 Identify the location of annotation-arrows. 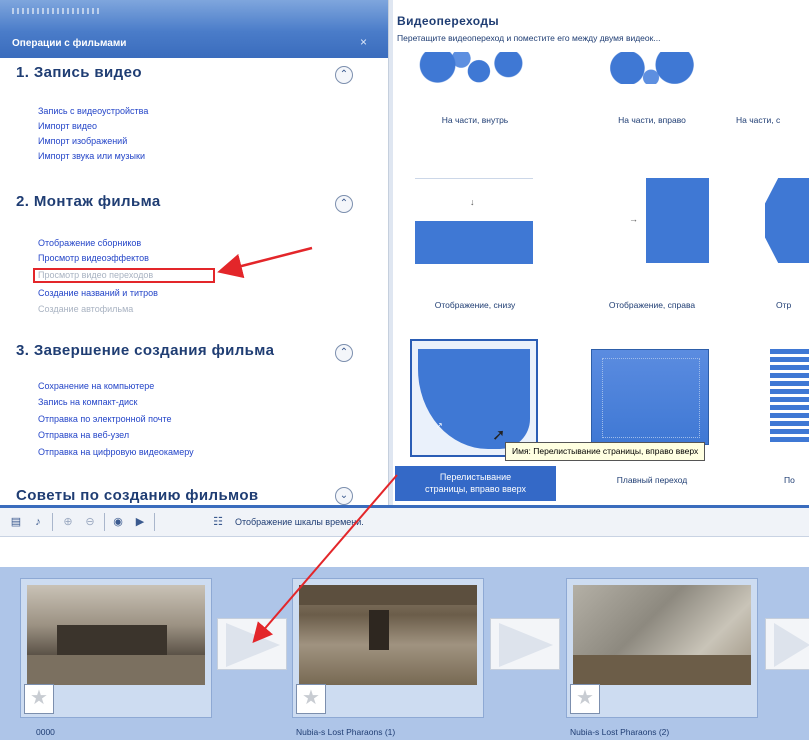
(307, 445).